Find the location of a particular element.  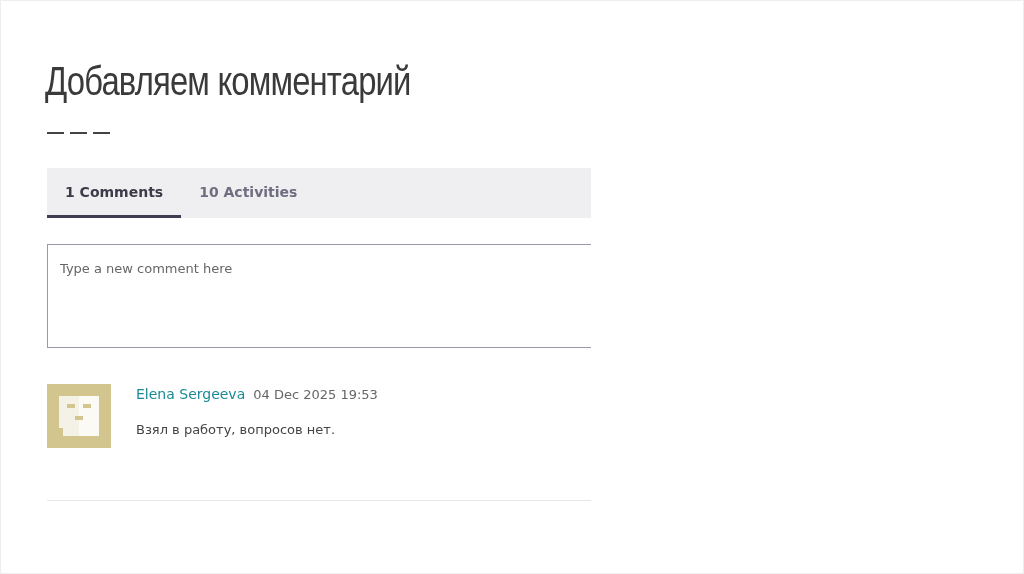

tab: 10 Activities is located at coordinates (248, 193).